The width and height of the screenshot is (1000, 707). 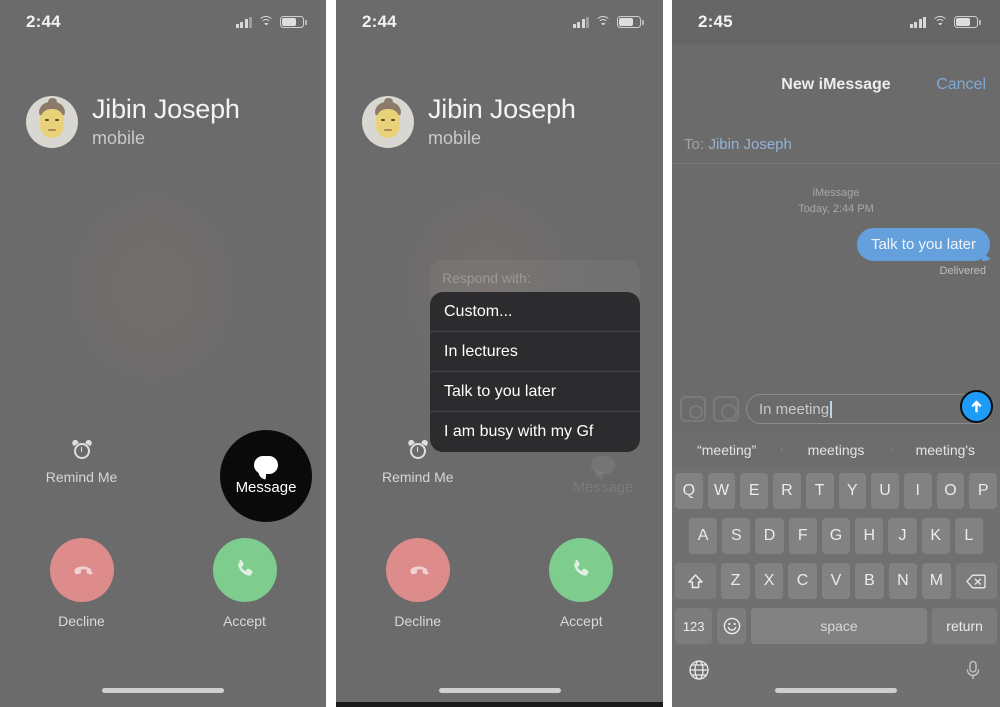 I want to click on message-button: Message, so click(x=266, y=476).